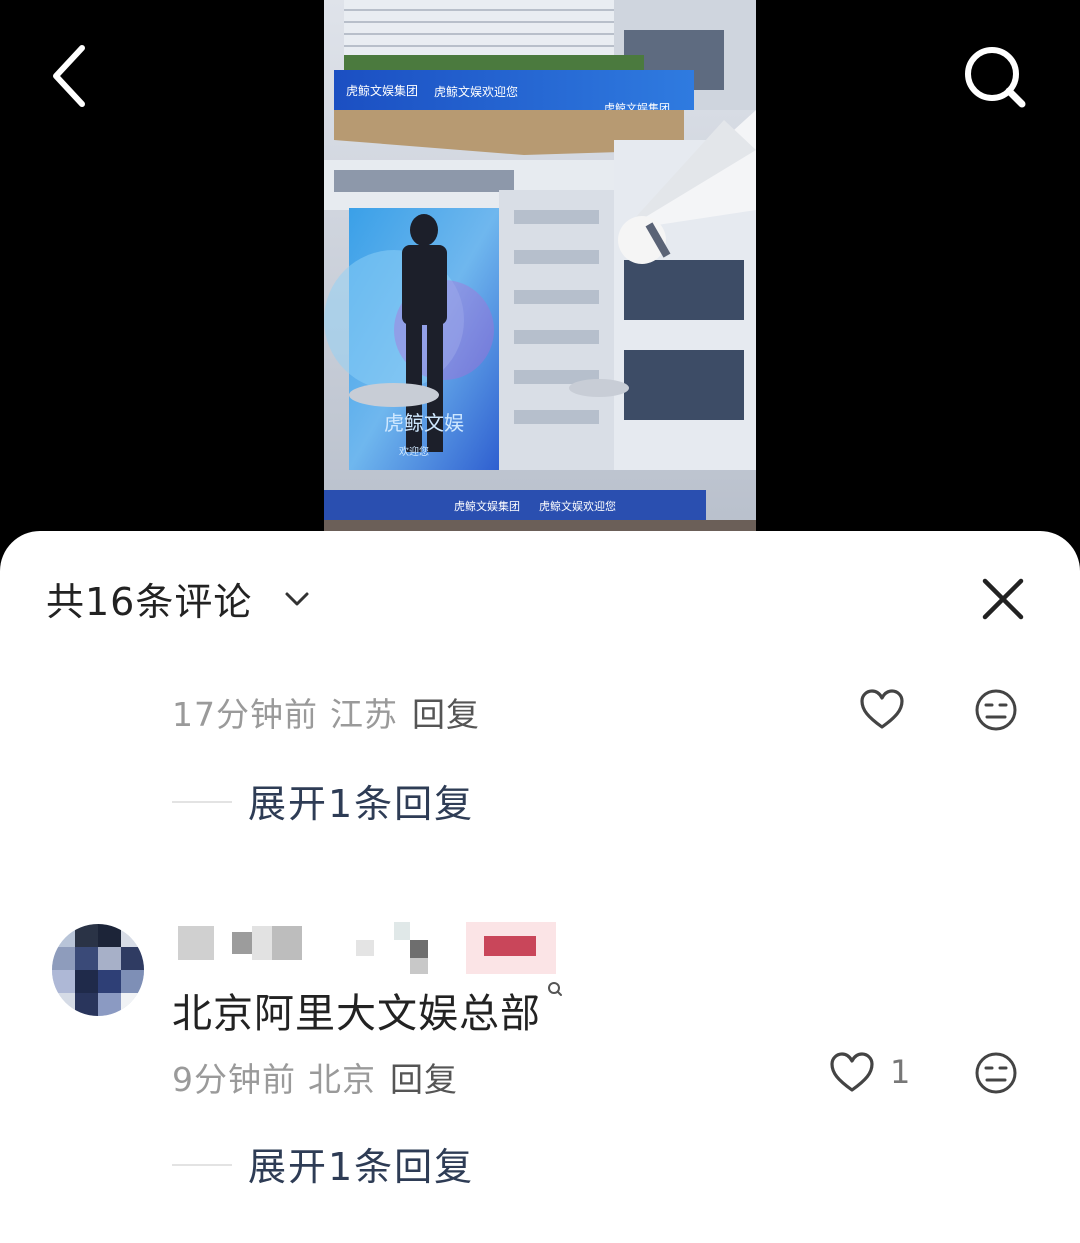  I want to click on screen-title-text: 虎鲸文娱, so click(424, 423).